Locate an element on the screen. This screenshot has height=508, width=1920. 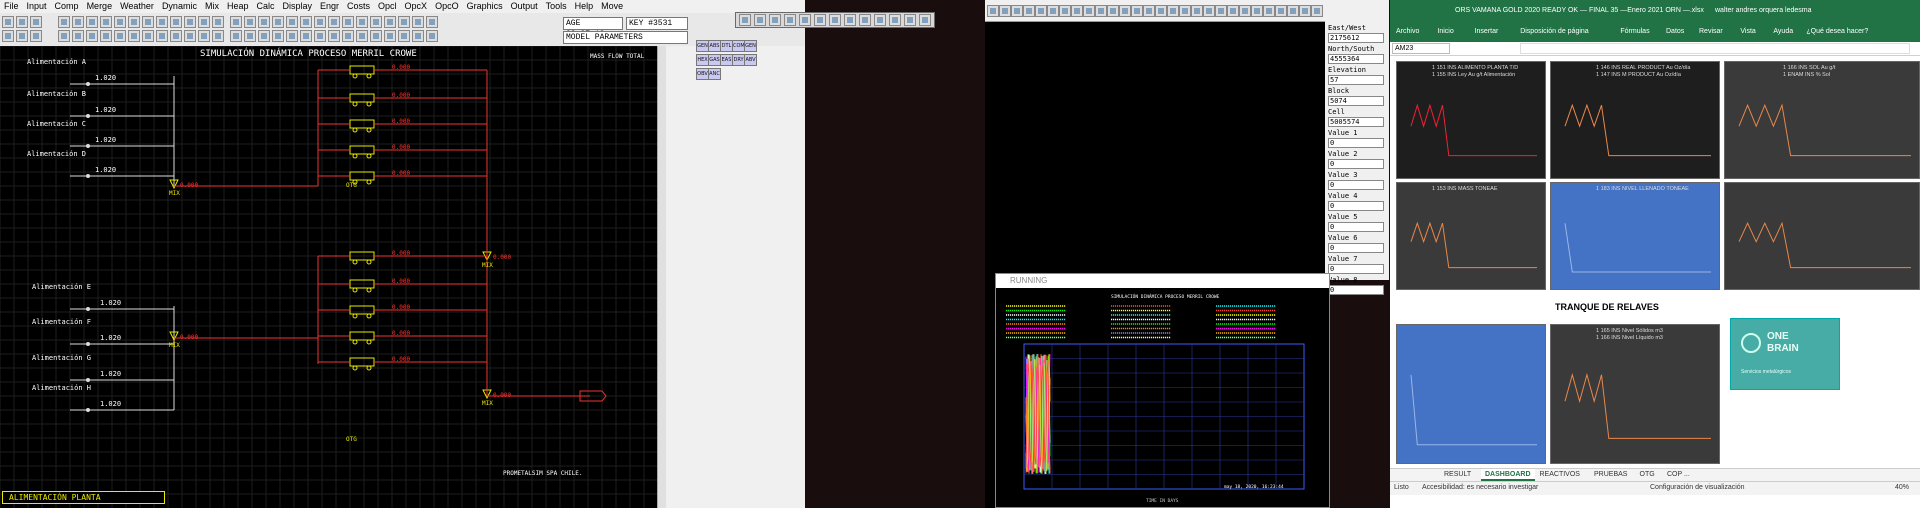
menu-comp: Comp is located at coordinates (67, 6).